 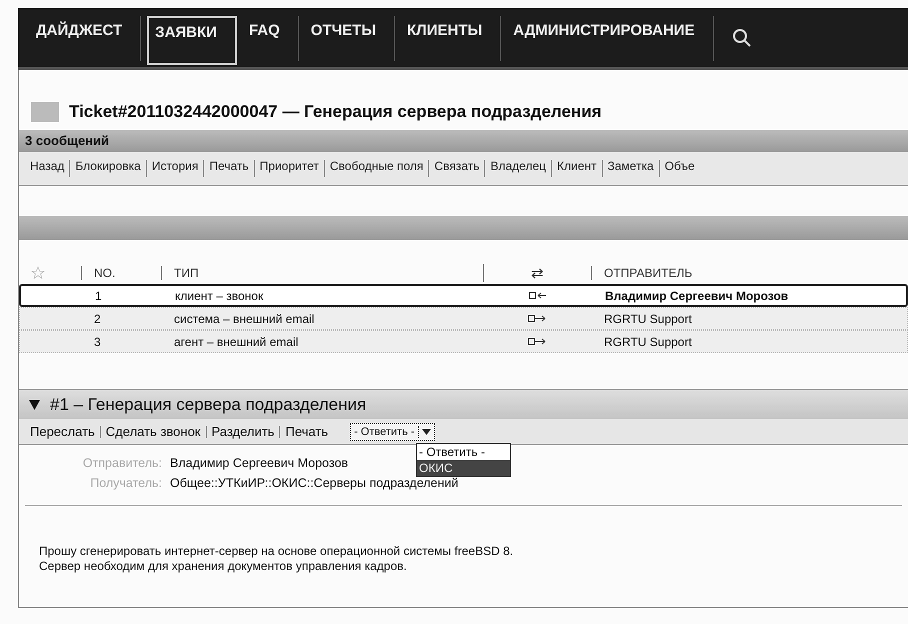 I want to click on ticket-title: Ticket#2011032442000047 — Генерация сервера подразделения, so click(x=335, y=112).